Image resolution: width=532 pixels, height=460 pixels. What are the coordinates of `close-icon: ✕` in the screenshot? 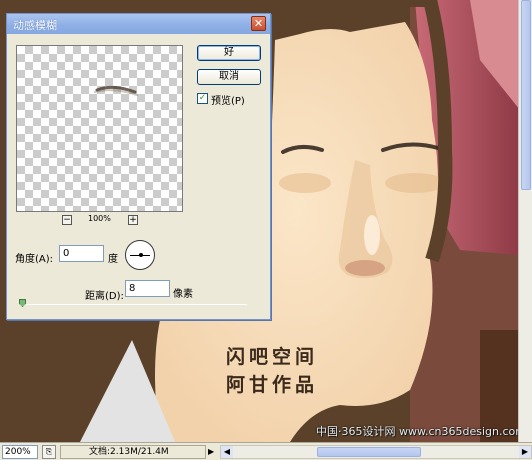 It's located at (258, 23).